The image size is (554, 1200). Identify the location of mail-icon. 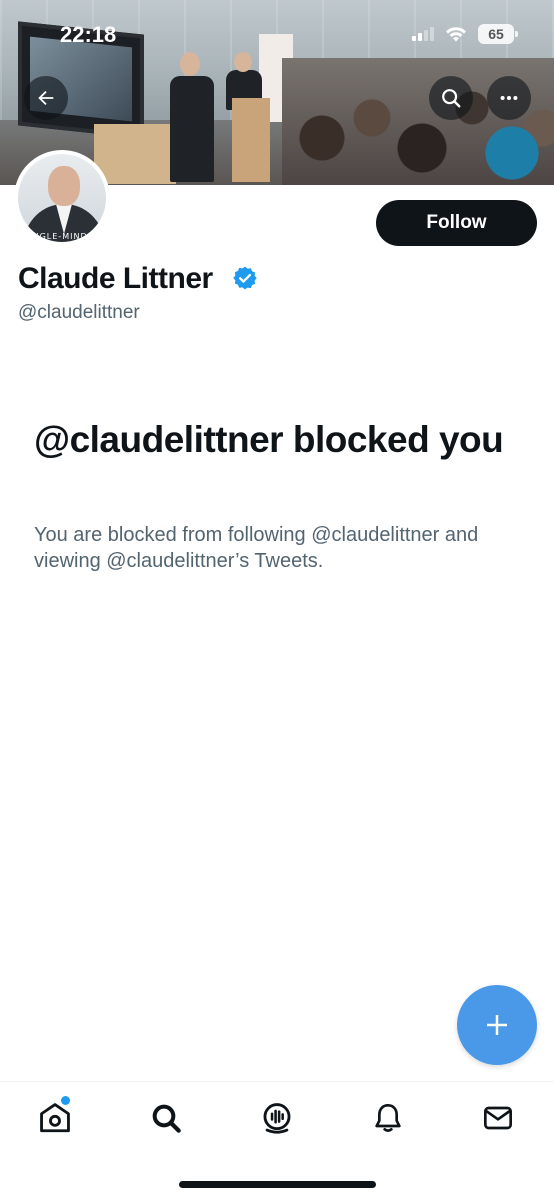
(498, 1118).